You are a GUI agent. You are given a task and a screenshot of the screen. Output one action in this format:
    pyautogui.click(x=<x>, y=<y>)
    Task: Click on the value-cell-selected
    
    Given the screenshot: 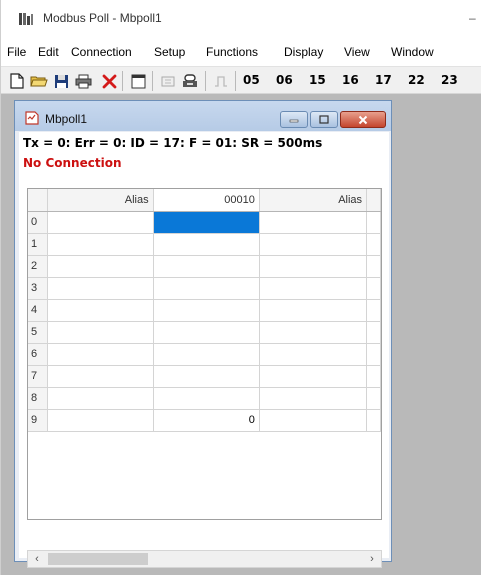 What is the action you would take?
    pyautogui.click(x=206, y=222)
    